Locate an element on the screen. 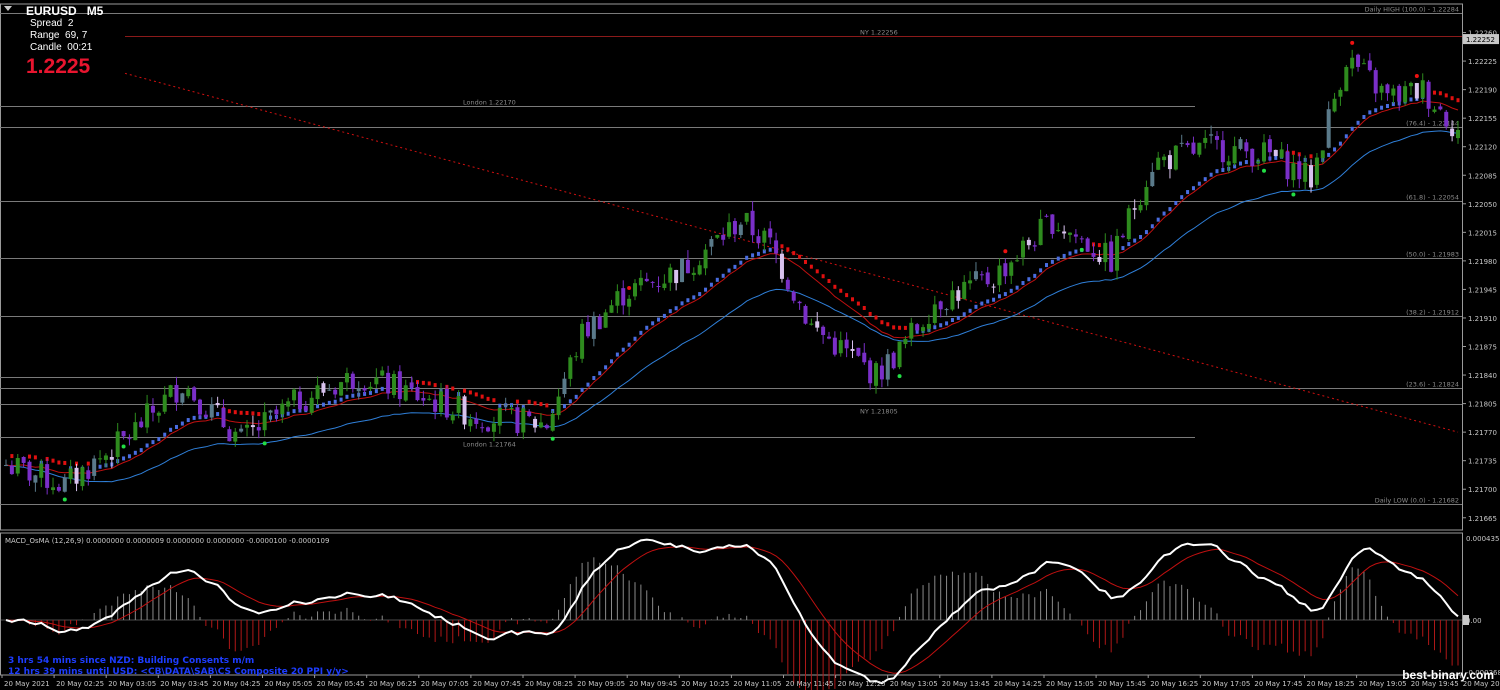  macd-value-box is located at coordinates (1466, 620).